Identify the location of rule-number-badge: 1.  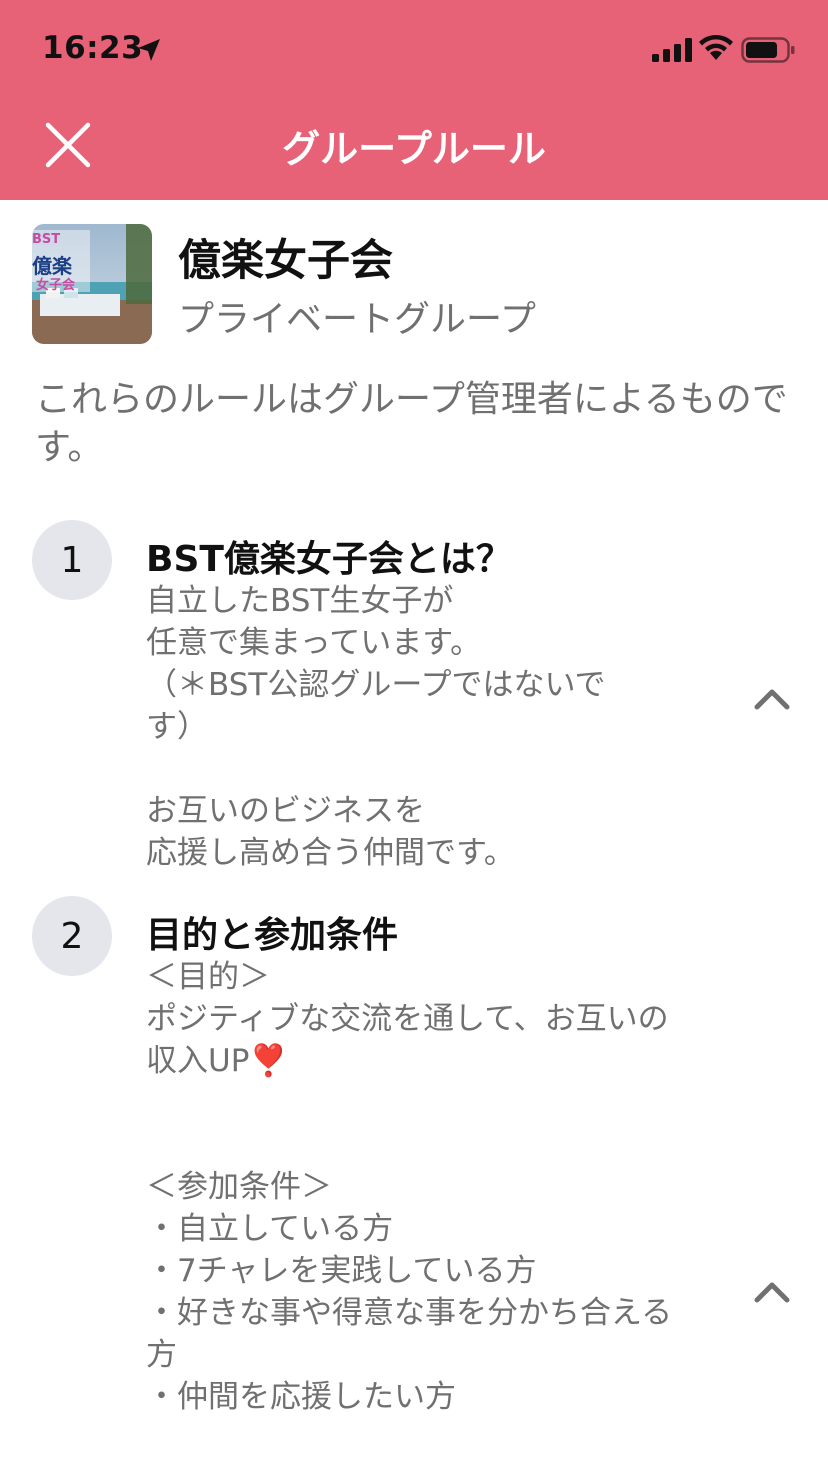
(72, 560).